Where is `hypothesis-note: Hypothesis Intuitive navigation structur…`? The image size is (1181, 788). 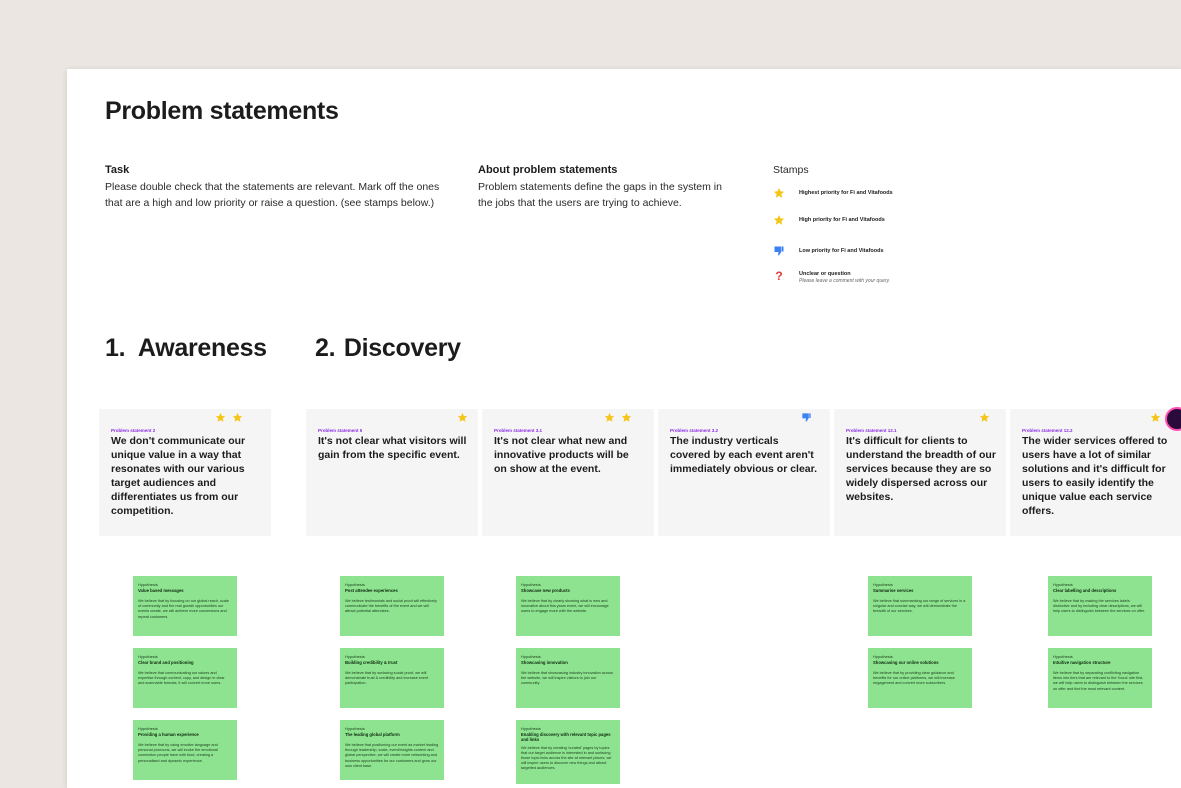
hypothesis-note: Hypothesis Intuitive navigation structur… is located at coordinates (1100, 678).